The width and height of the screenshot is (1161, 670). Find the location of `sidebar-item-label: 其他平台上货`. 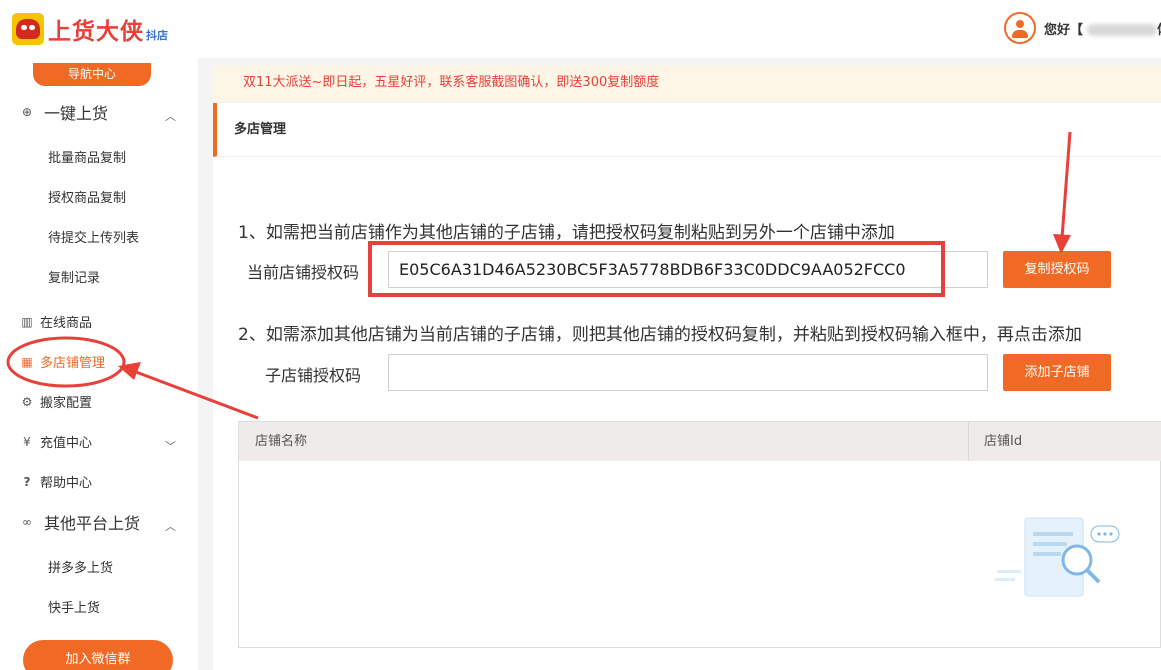

sidebar-item-label: 其他平台上货 is located at coordinates (92, 523).